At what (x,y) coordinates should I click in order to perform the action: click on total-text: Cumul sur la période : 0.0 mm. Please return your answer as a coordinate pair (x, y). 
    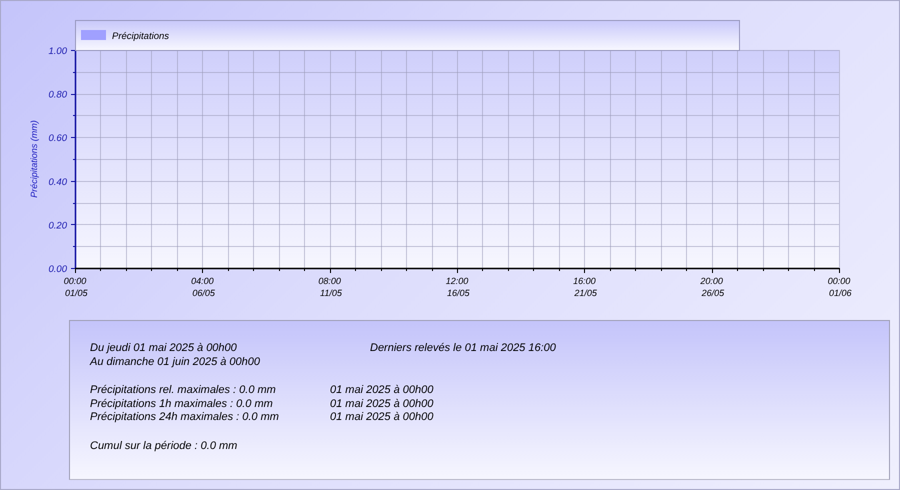
    Looking at the image, I should click on (164, 446).